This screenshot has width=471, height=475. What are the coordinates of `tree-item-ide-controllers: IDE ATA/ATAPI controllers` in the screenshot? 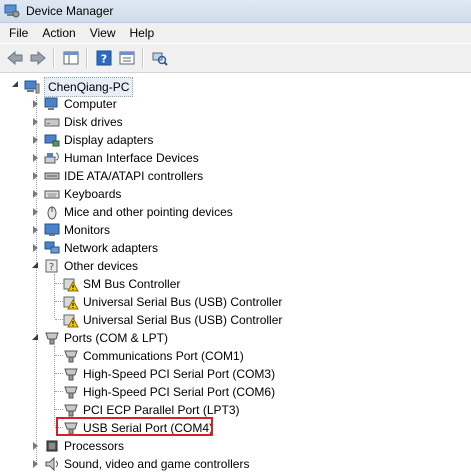 It's located at (123, 176).